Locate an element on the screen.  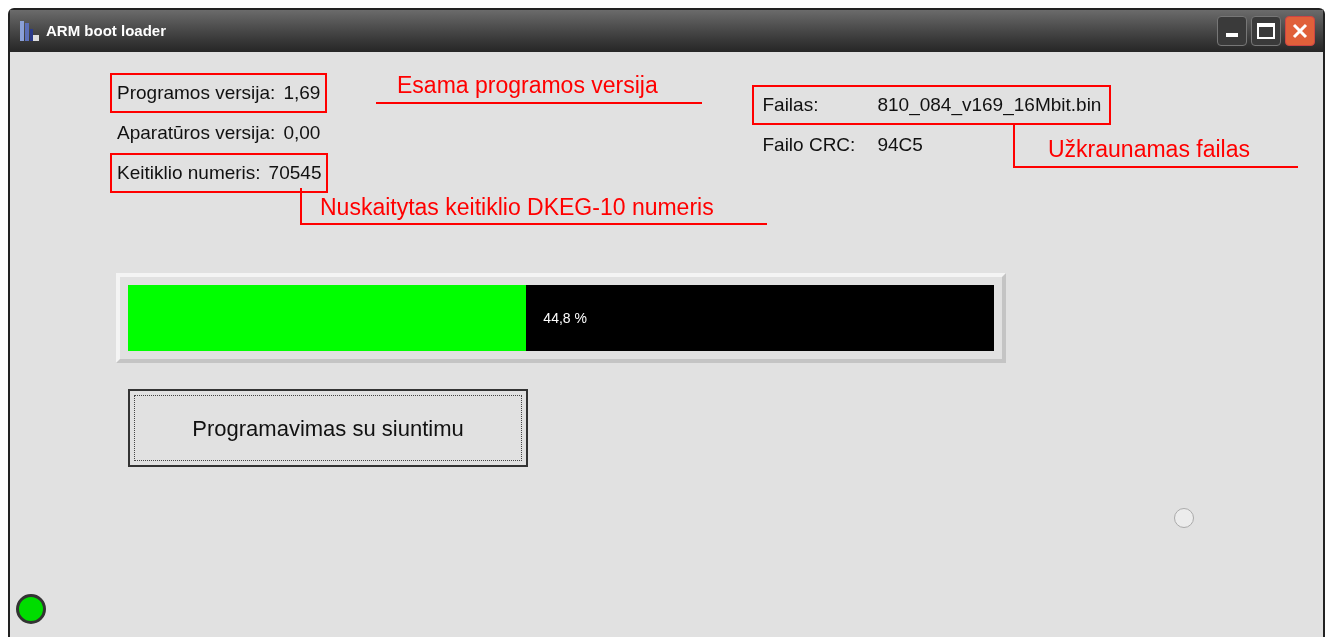
window-title: ARM boot loader is located at coordinates (106, 30).